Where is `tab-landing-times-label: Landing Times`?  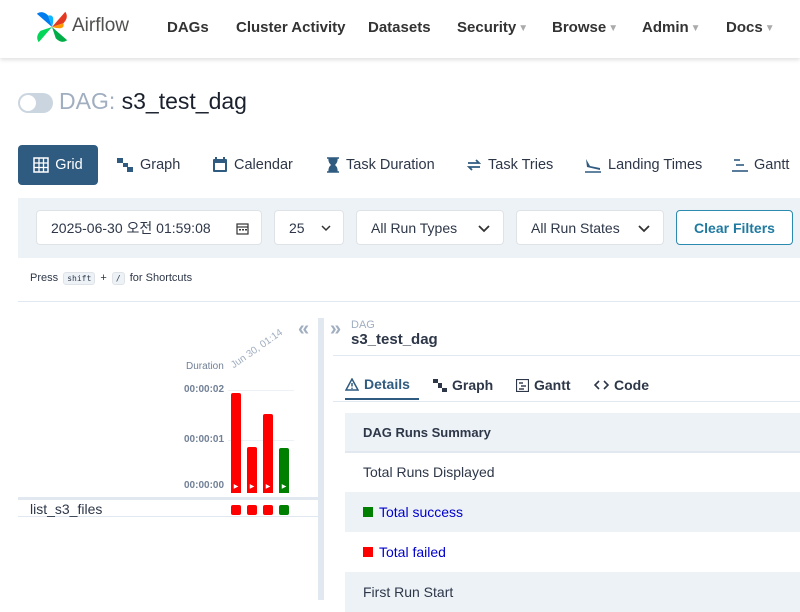
tab-landing-times-label: Landing Times is located at coordinates (655, 165).